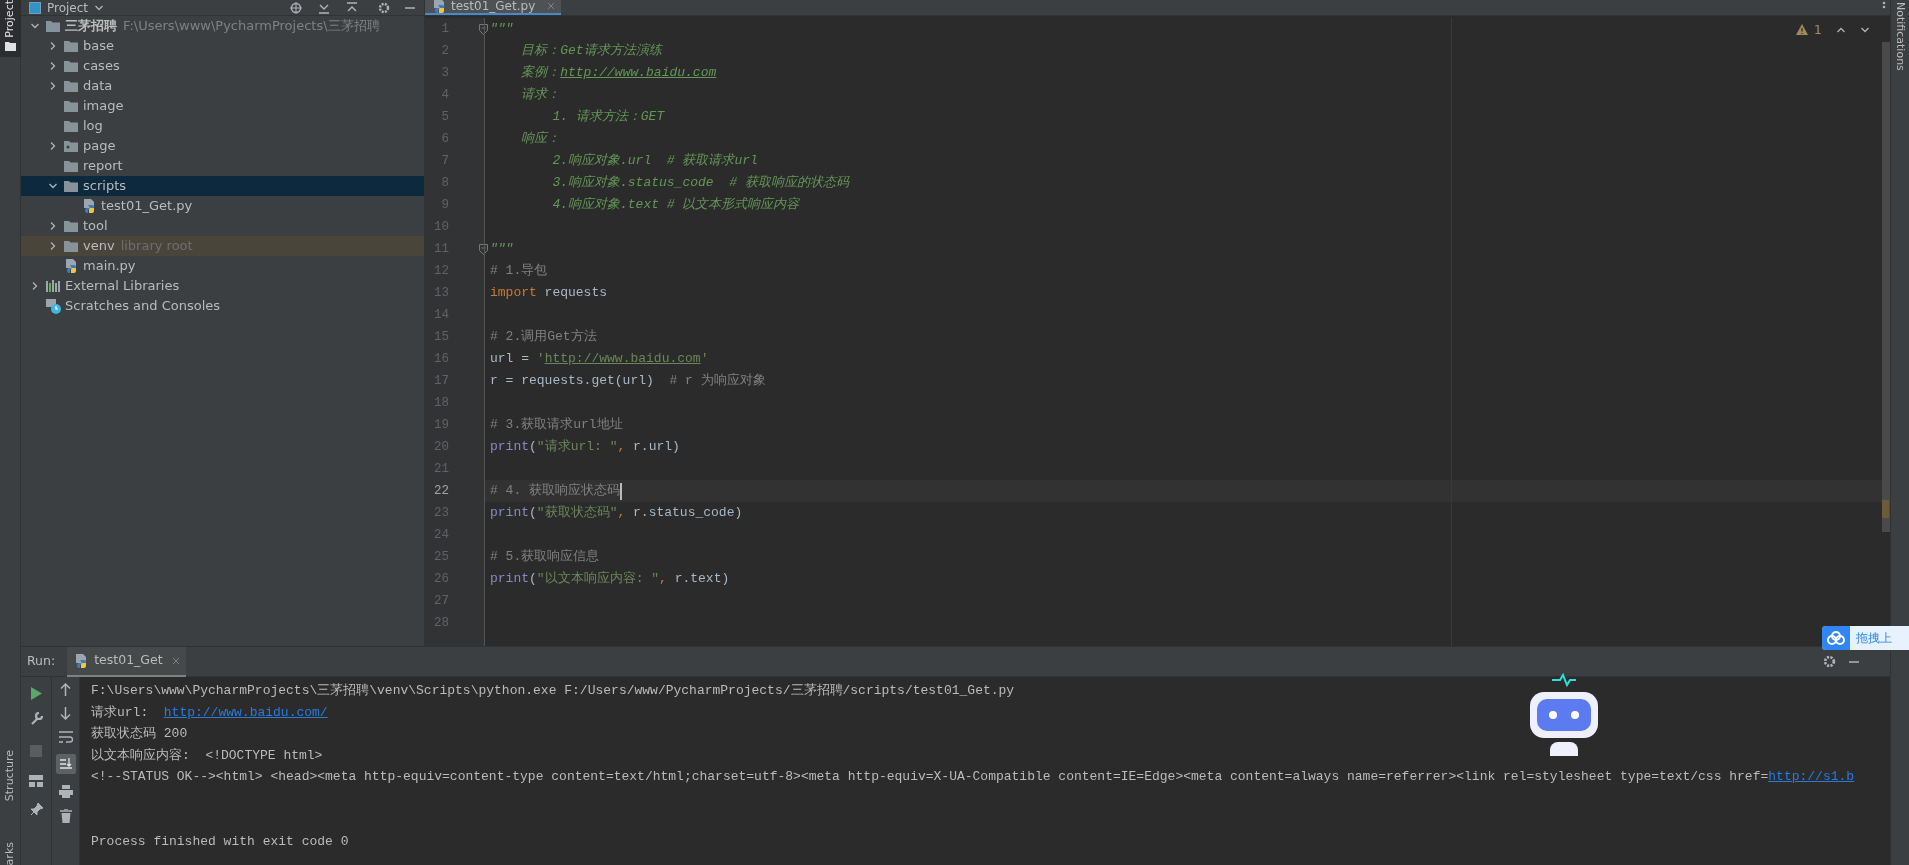  Describe the element at coordinates (68, 7) in the screenshot. I see `panel-title: Project` at that location.